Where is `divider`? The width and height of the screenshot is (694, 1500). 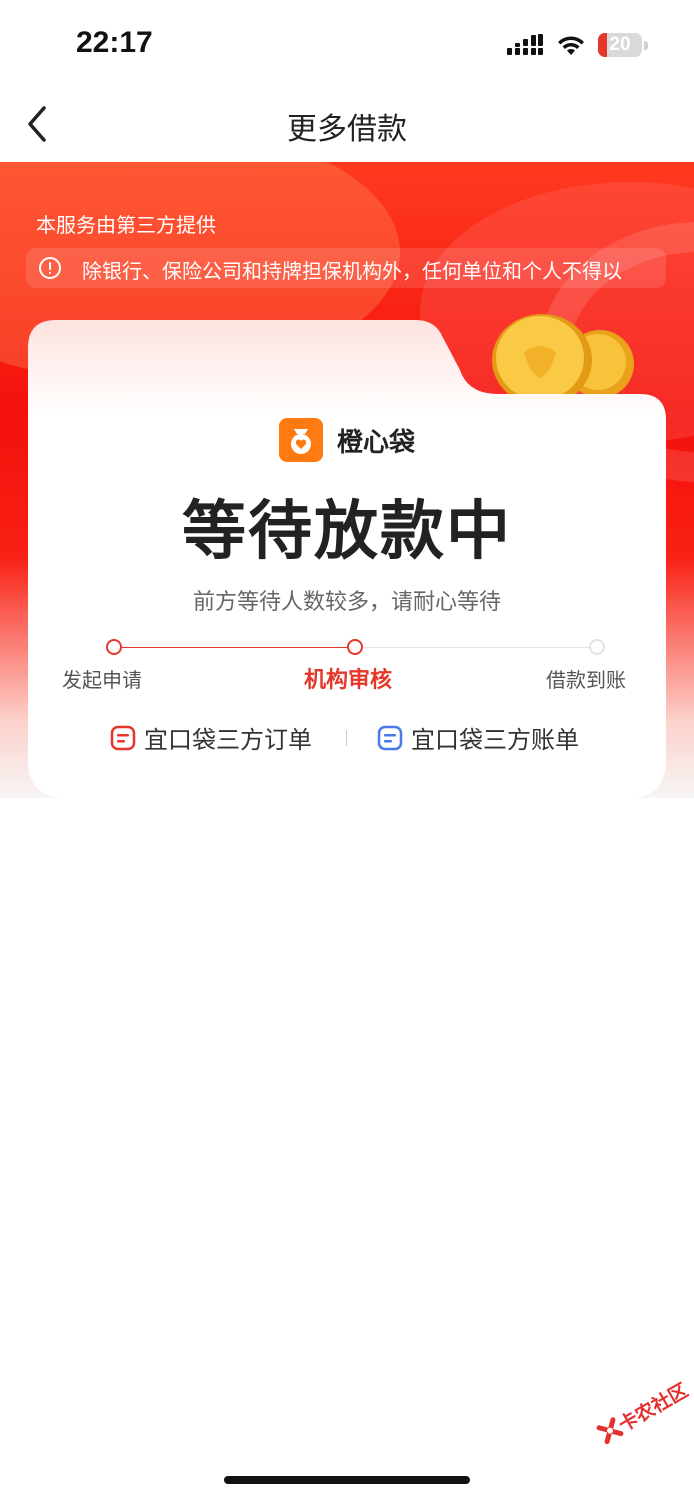 divider is located at coordinates (346, 738).